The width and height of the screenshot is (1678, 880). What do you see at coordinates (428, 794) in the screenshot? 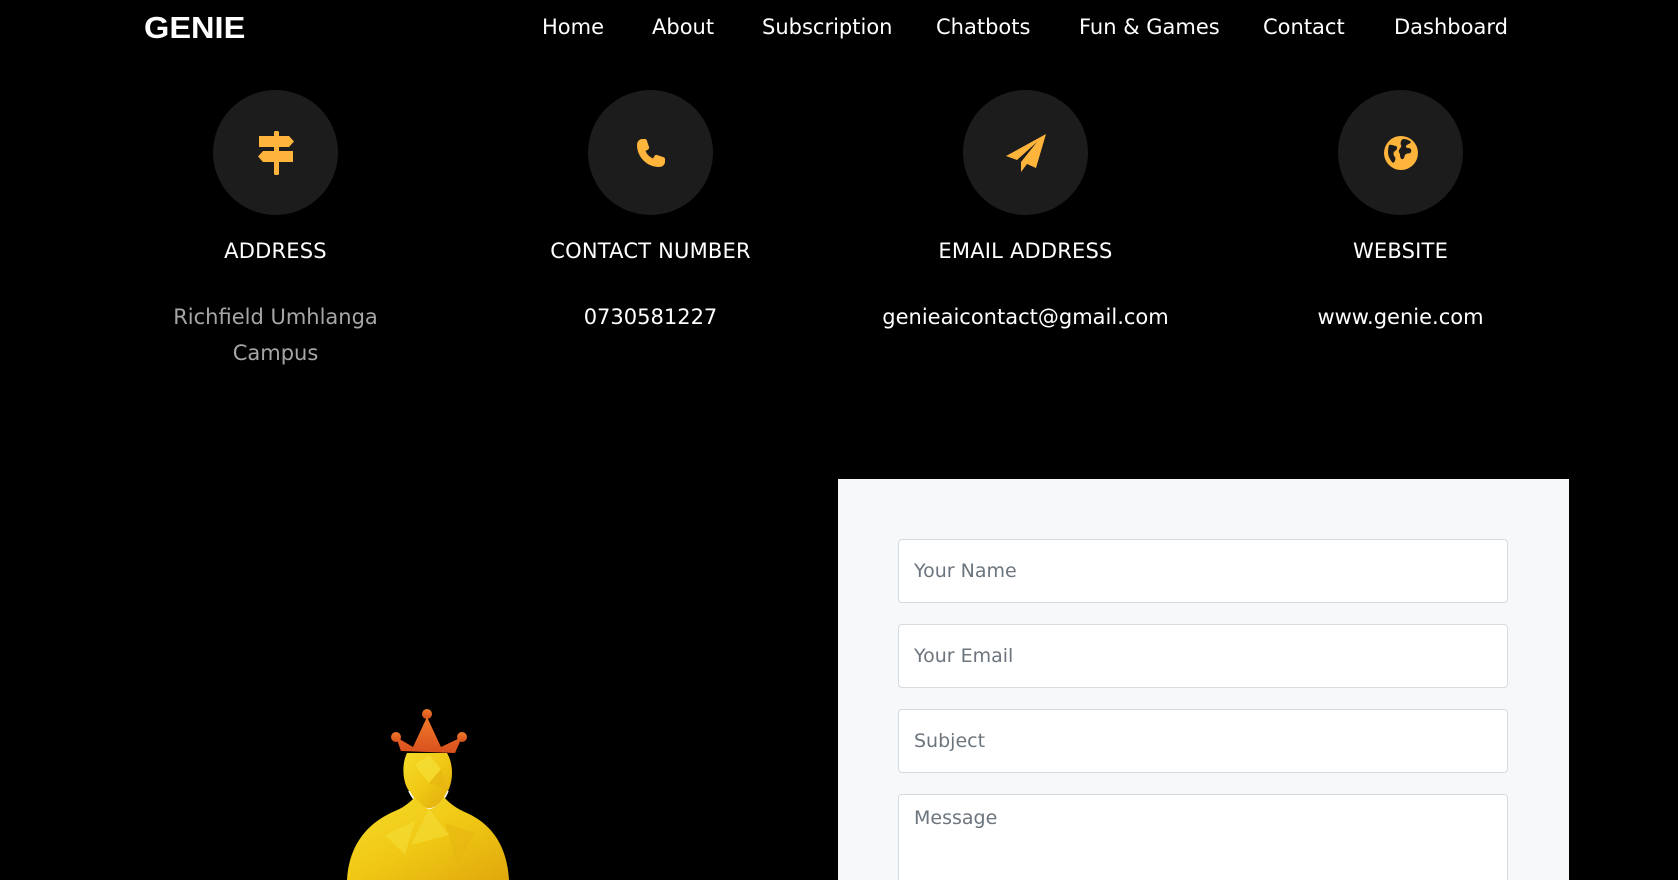
I see `genie-mascot-image` at bounding box center [428, 794].